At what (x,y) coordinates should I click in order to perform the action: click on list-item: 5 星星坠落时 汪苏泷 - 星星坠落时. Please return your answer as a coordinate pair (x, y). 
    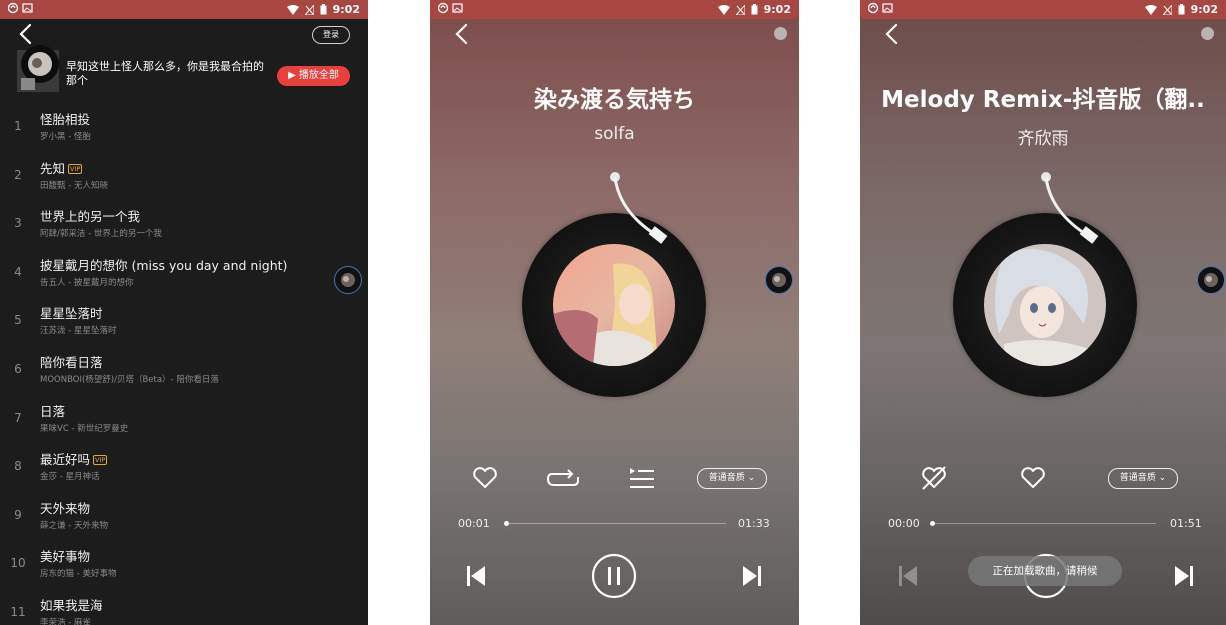
    Looking at the image, I should click on (184, 326).